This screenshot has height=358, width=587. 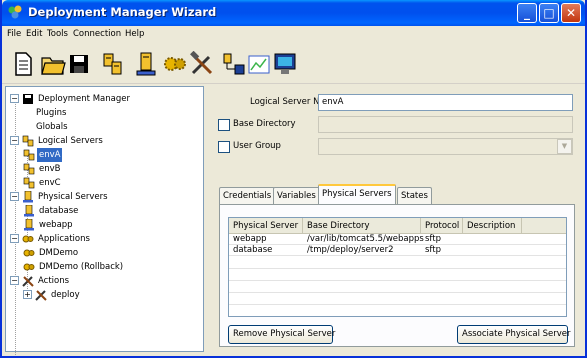 What do you see at coordinates (53, 64) in the screenshot?
I see `open-folder-icon` at bounding box center [53, 64].